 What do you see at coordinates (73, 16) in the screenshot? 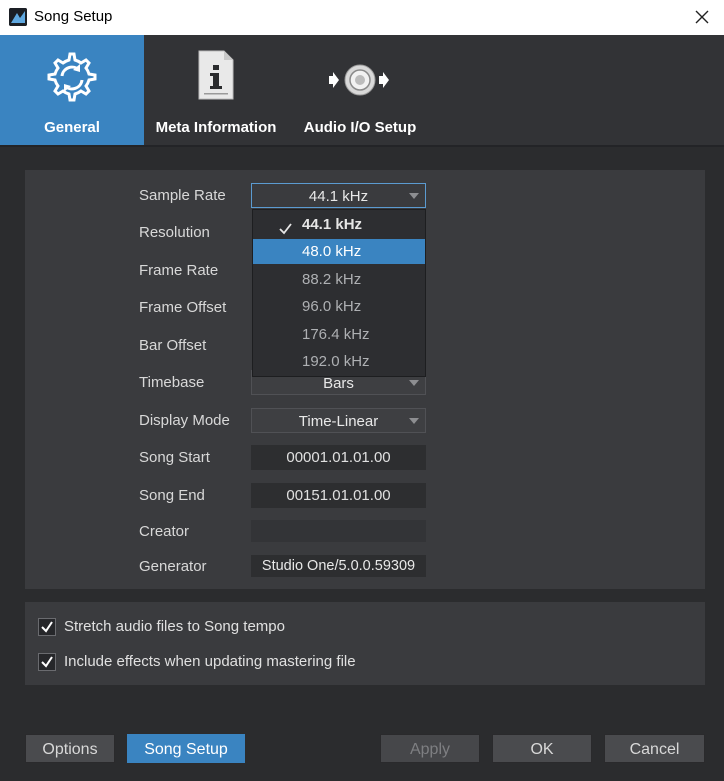
I see `window-title: Song Setup` at bounding box center [73, 16].